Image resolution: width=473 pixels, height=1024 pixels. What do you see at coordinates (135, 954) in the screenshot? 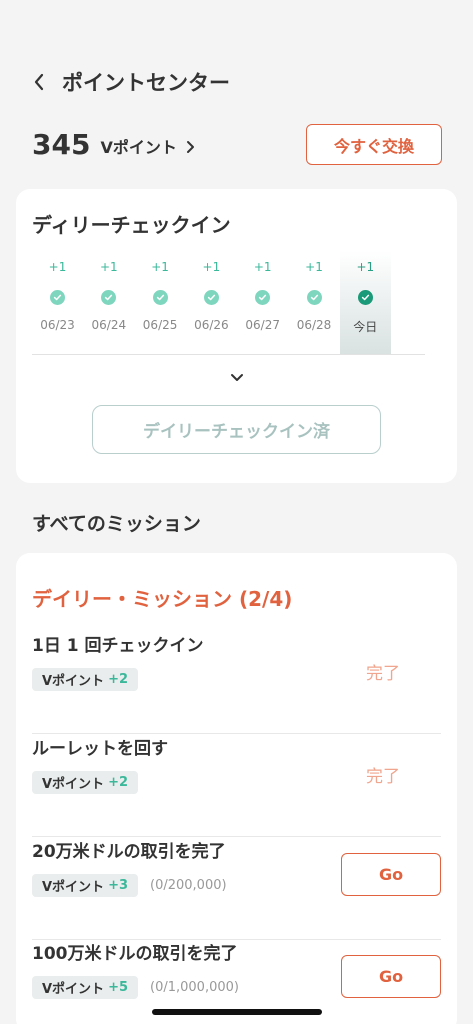
I see `mission-title: 100万米ドルの取引を完了` at bounding box center [135, 954].